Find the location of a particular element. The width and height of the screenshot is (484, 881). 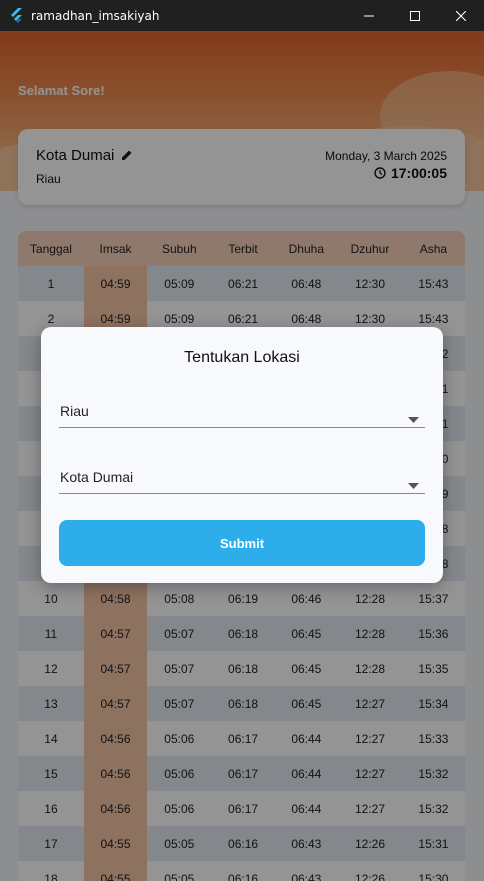

flutter-logo-icon is located at coordinates (17, 15).